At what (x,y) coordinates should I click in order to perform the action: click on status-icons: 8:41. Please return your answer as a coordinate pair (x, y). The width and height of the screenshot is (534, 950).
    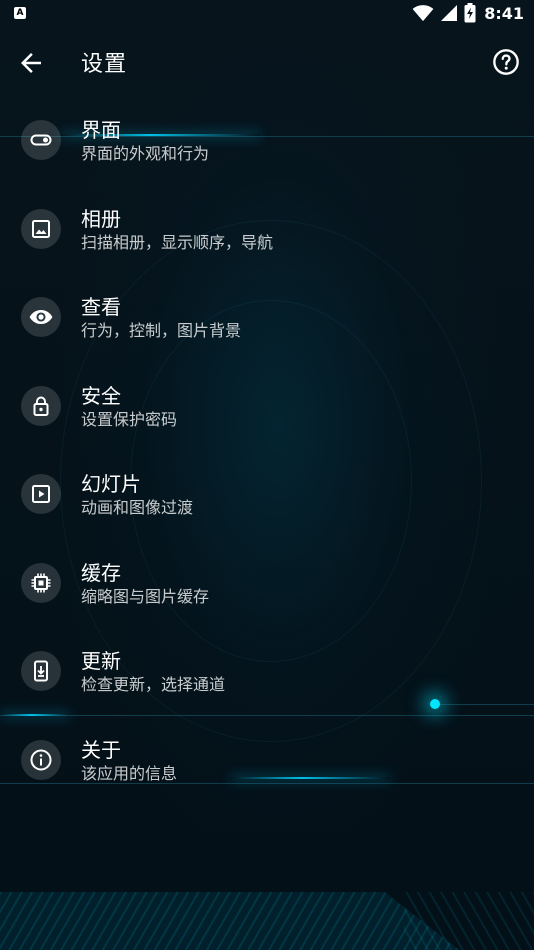
    Looking at the image, I should click on (468, 13).